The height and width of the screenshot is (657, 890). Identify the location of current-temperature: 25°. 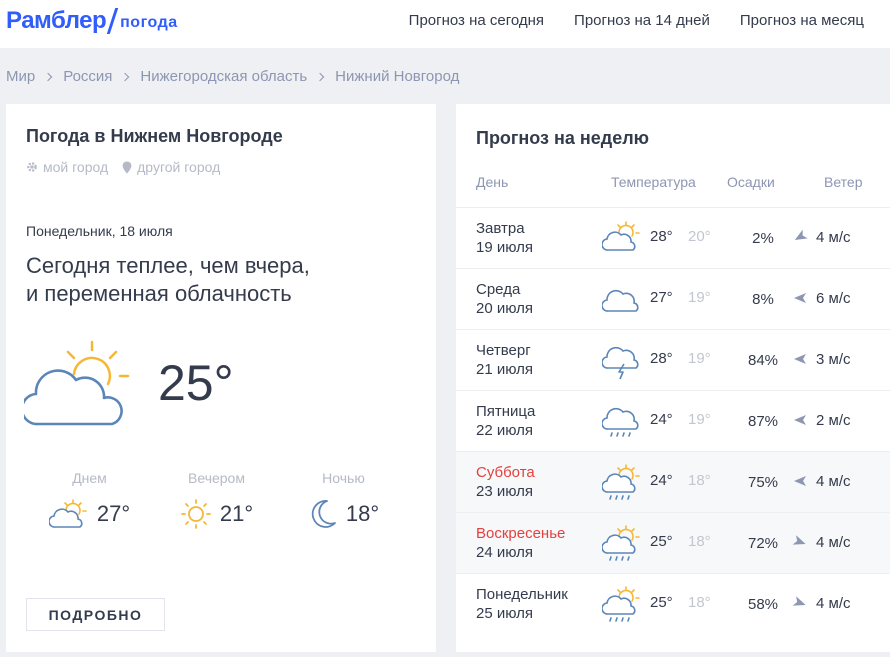
(196, 383).